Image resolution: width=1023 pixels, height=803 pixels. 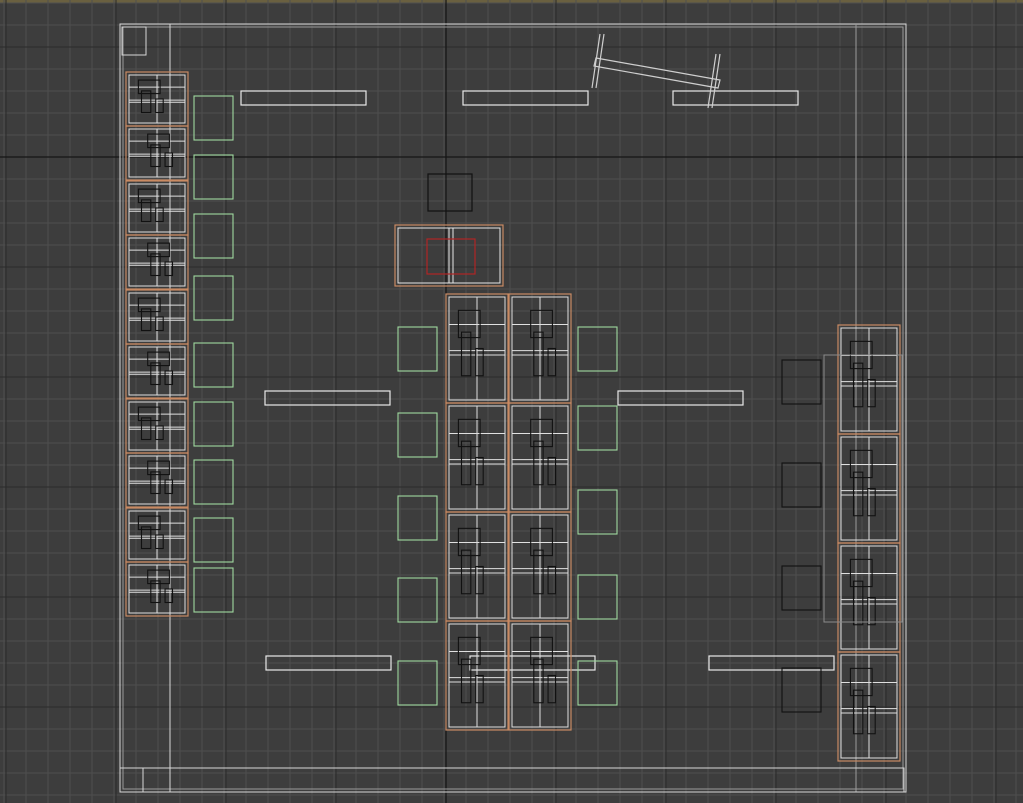 I want to click on lectern-desk, so click(x=449, y=255).